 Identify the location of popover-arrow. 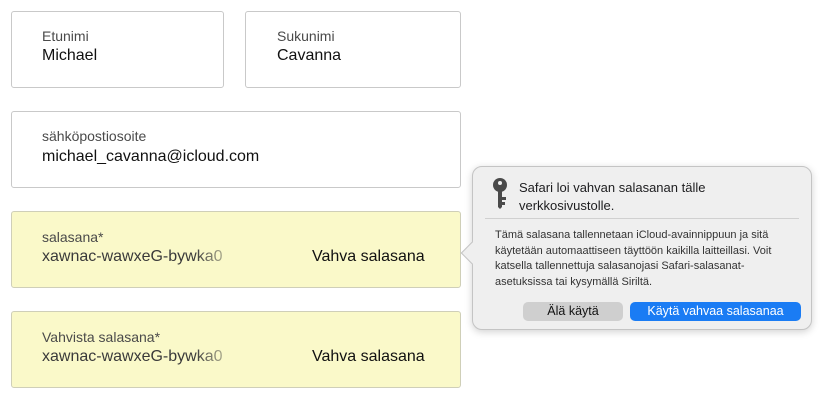
(472, 253).